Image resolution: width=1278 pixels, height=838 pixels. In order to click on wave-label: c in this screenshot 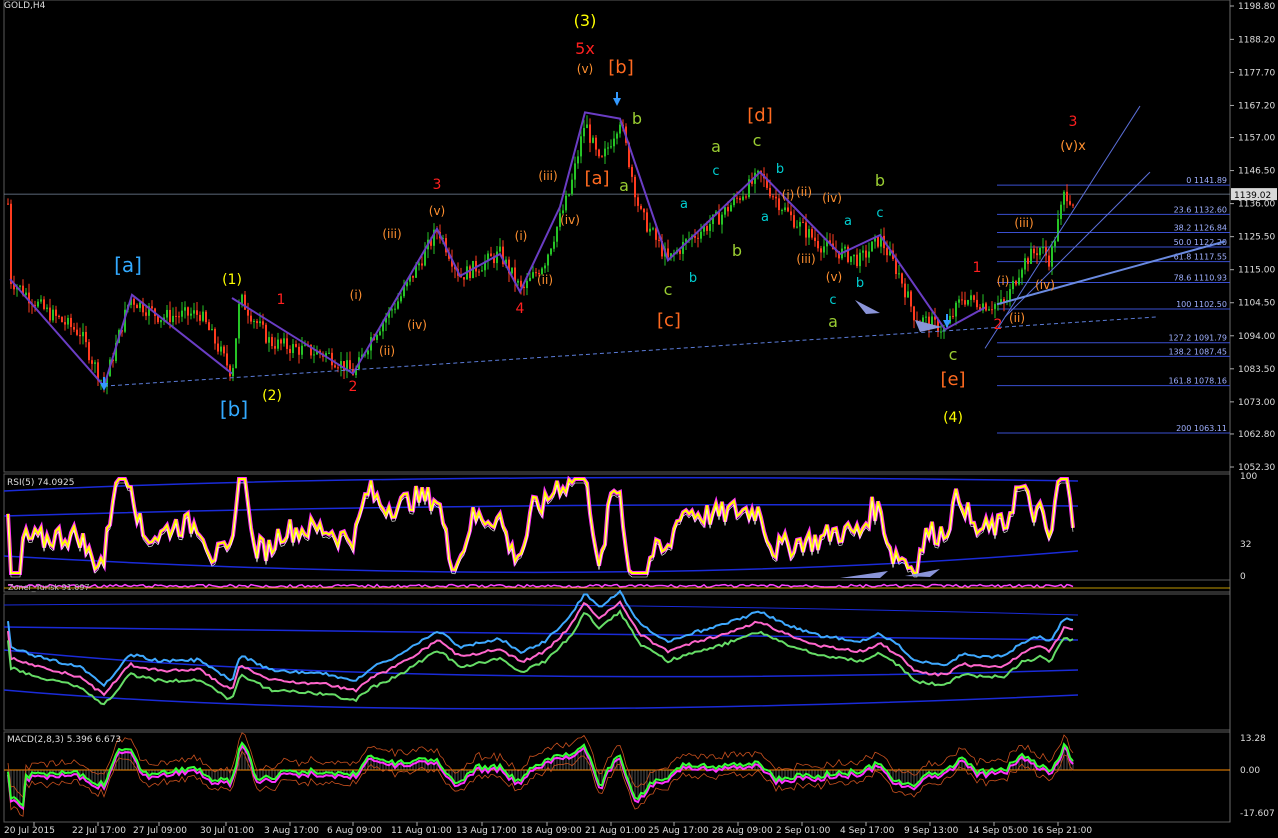, I will do `click(668, 289)`.